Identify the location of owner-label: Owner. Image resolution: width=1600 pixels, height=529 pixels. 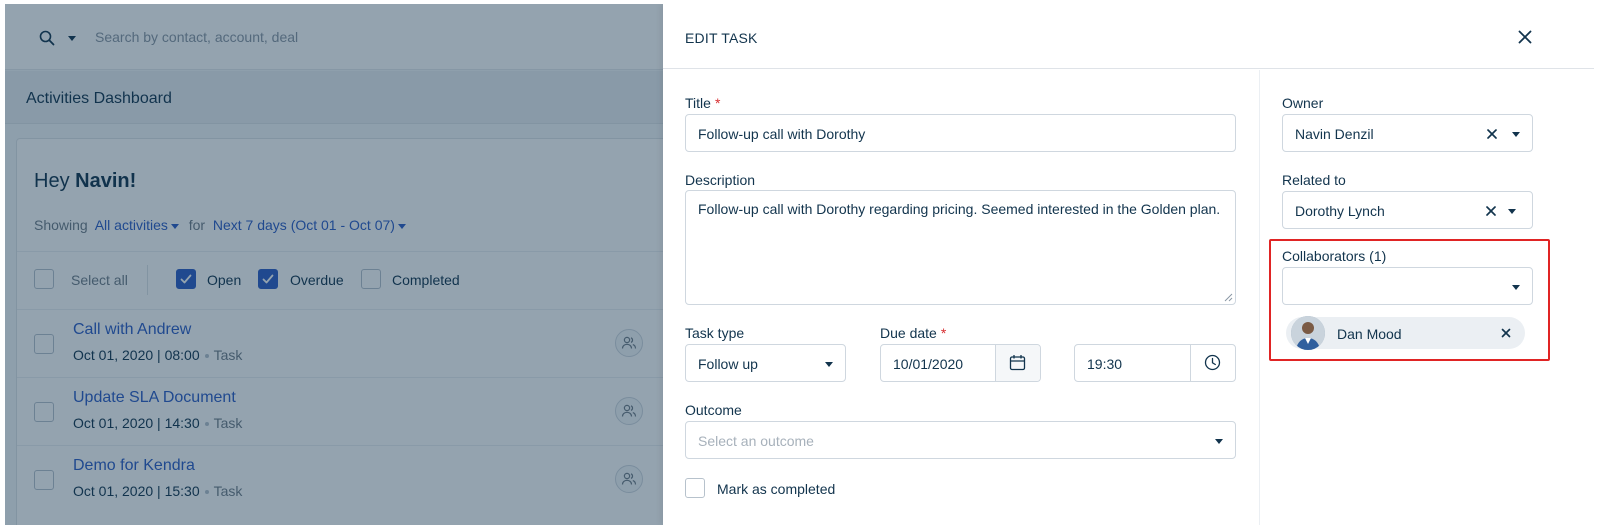
(1303, 103).